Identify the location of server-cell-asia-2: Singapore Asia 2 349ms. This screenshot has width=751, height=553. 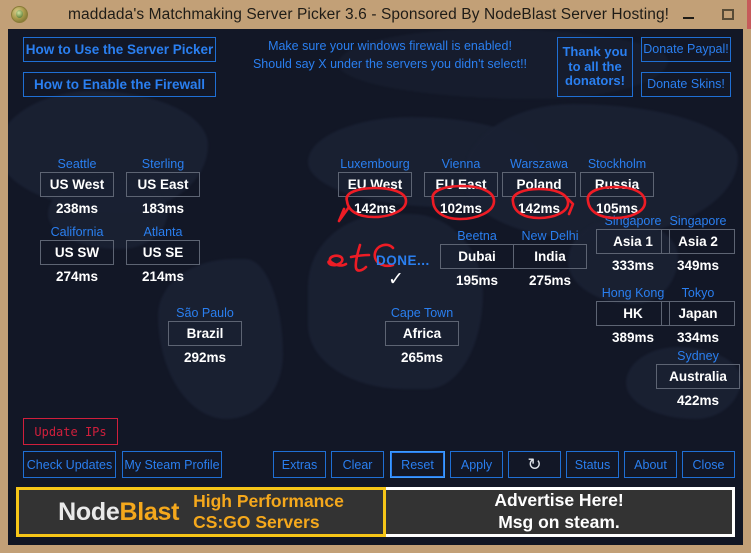
(698, 244).